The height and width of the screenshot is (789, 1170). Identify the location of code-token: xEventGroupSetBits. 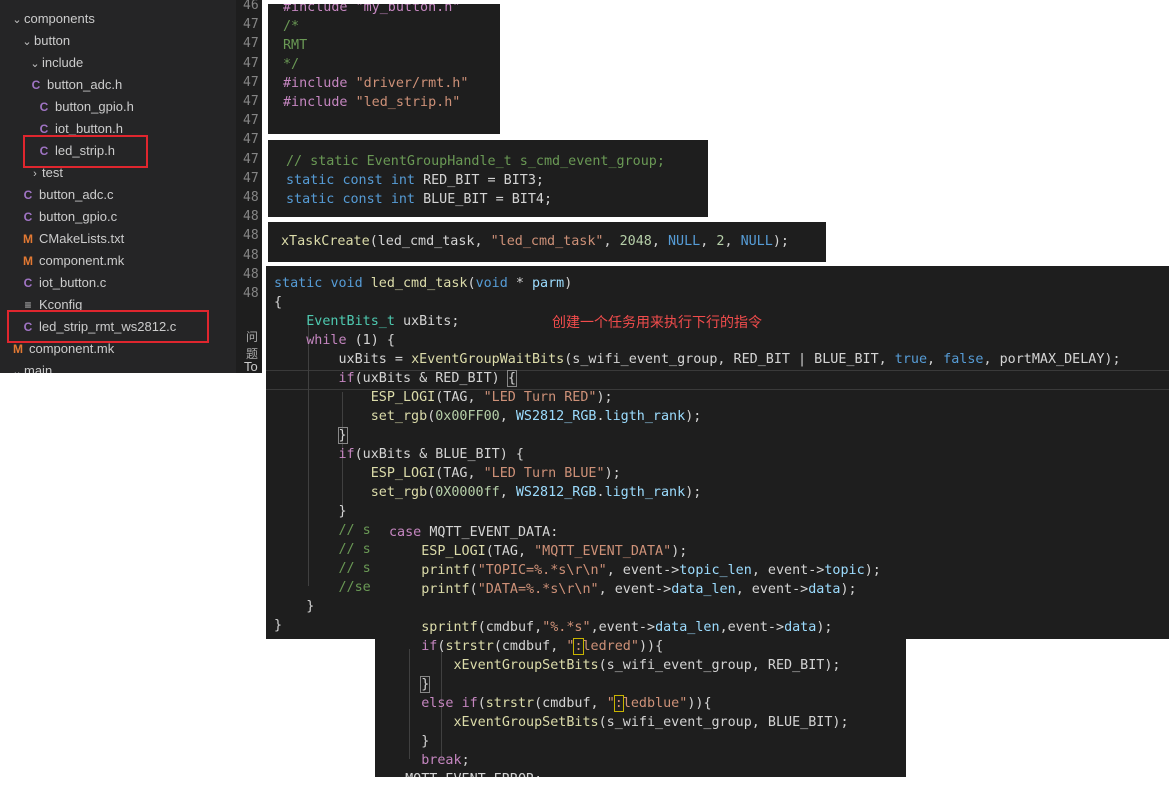
(526, 665).